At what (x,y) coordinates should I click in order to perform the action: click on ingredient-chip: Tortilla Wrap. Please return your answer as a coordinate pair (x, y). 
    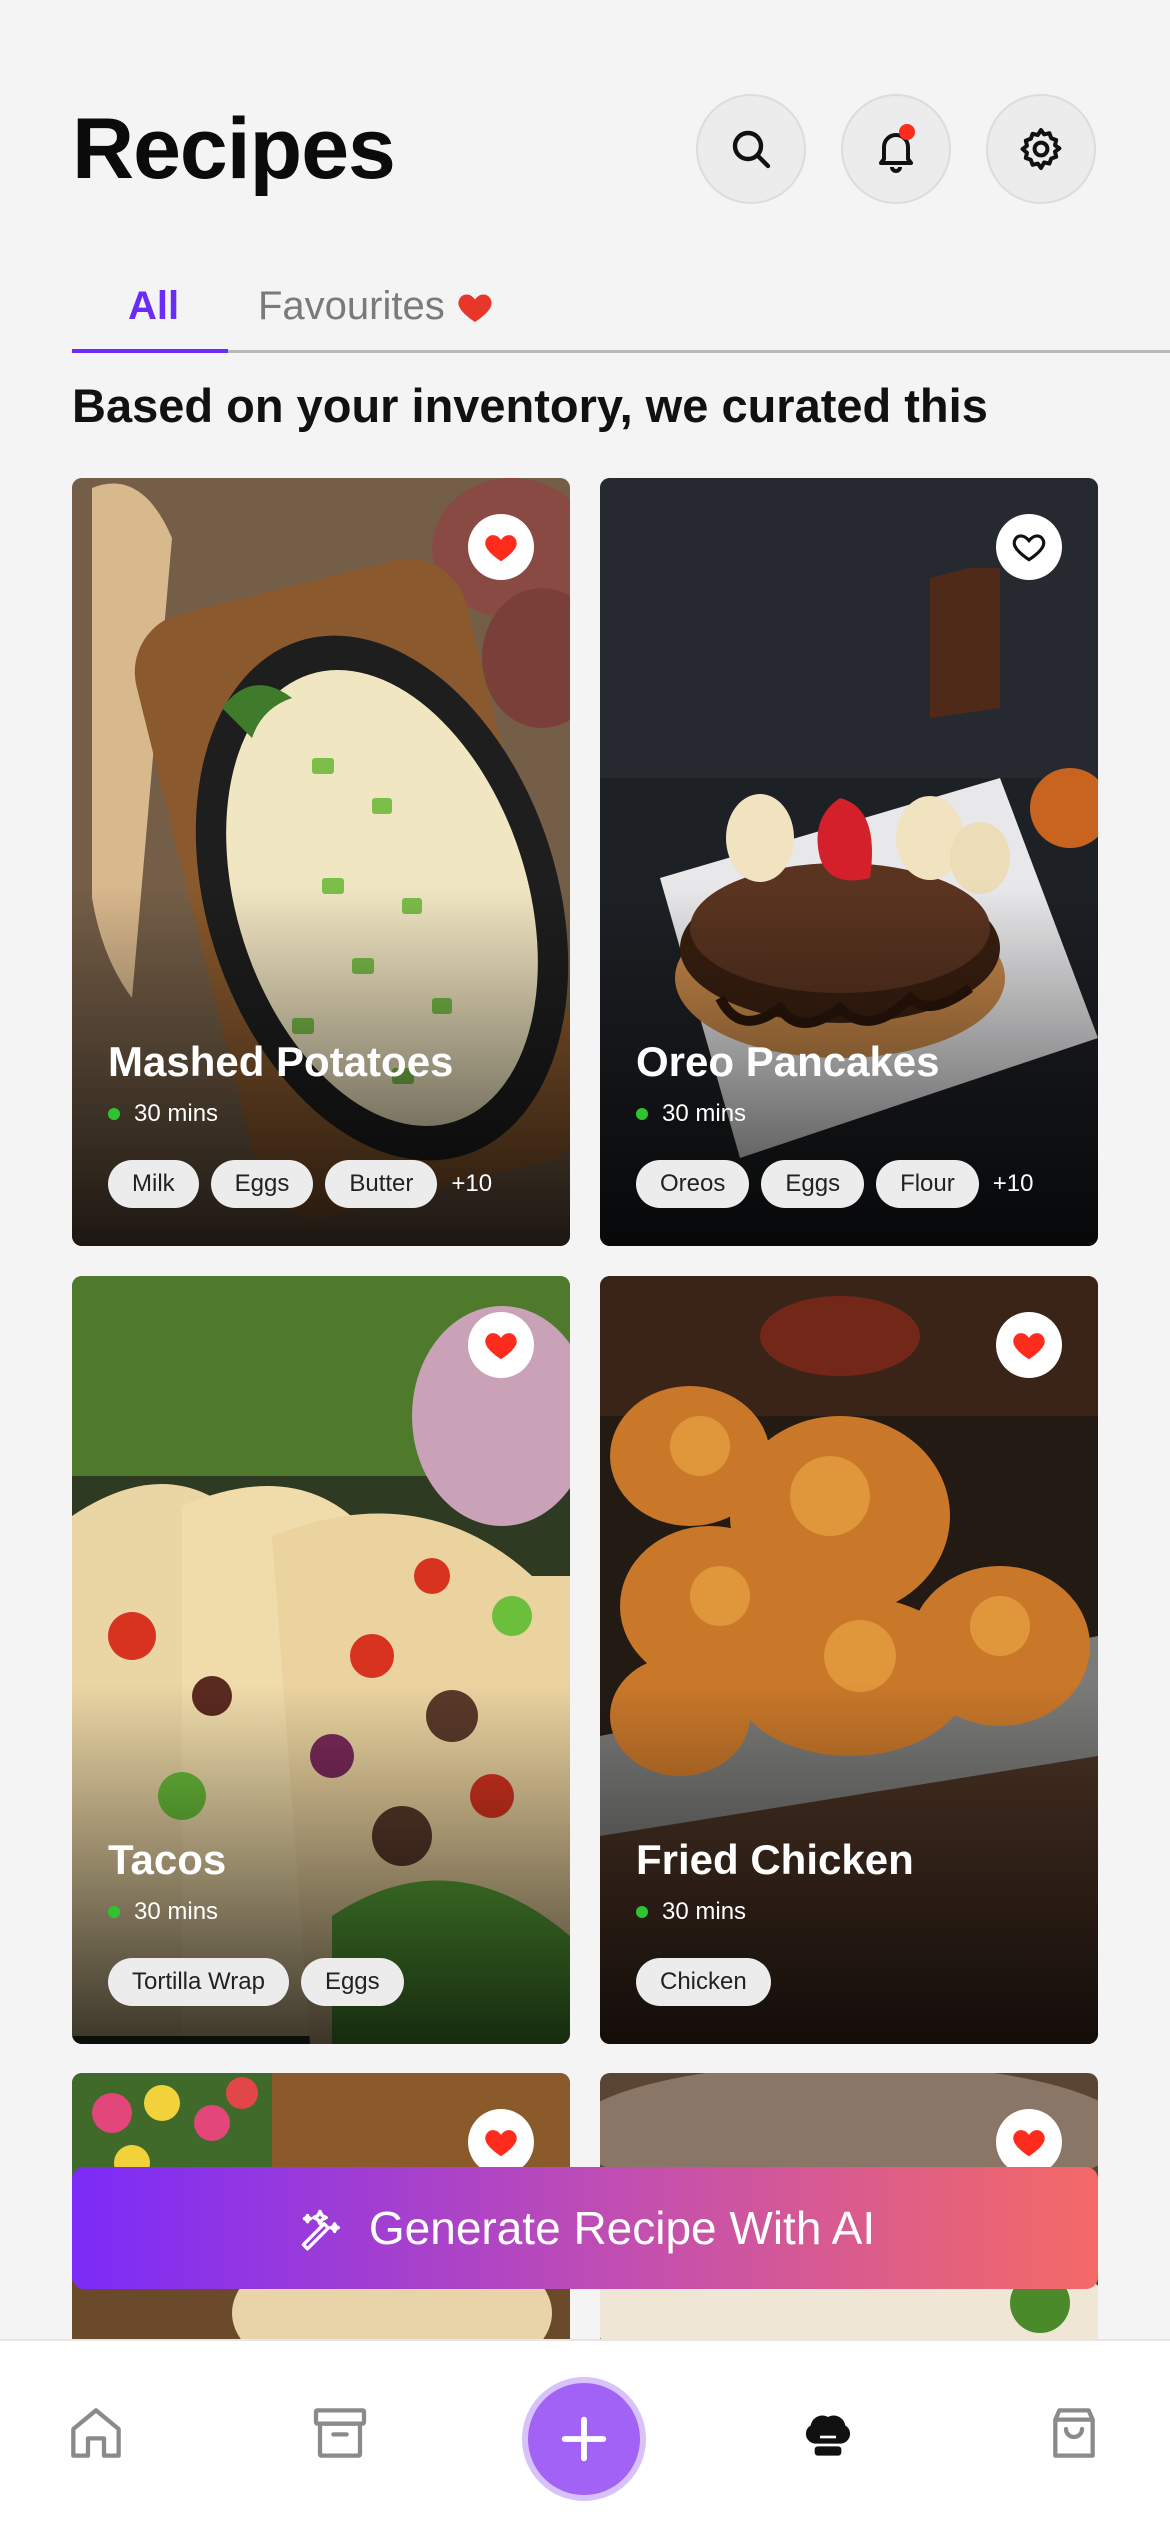
    Looking at the image, I should click on (198, 1982).